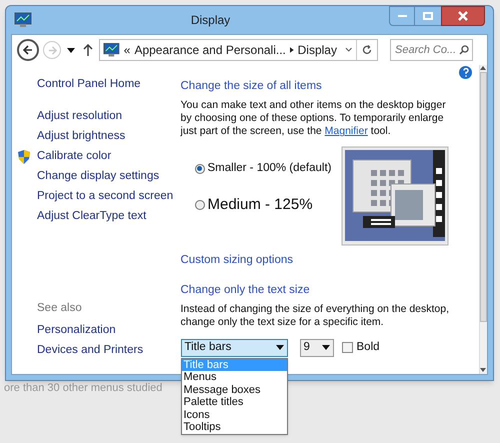 The width and height of the screenshot is (500, 443). I want to click on dropdown-option: Icons, so click(234, 415).